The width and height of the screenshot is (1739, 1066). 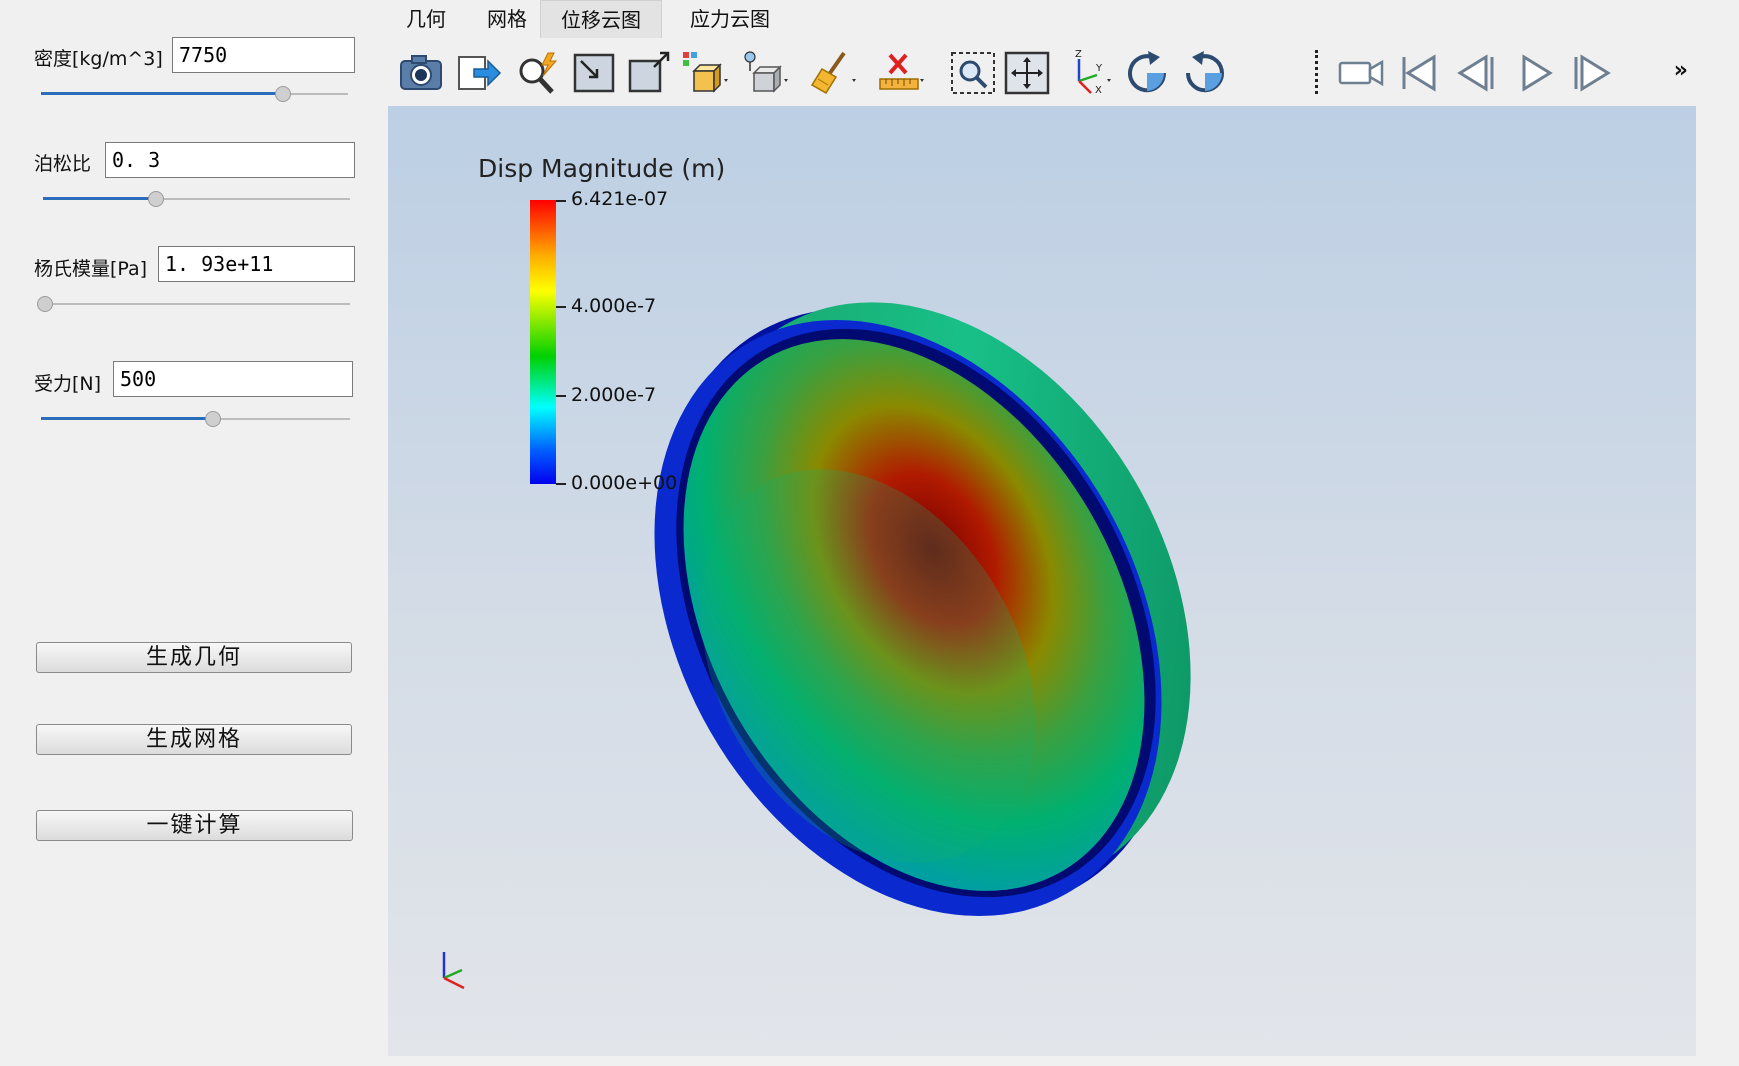 I want to click on tab-displacement: 位移云图, so click(x=601, y=19).